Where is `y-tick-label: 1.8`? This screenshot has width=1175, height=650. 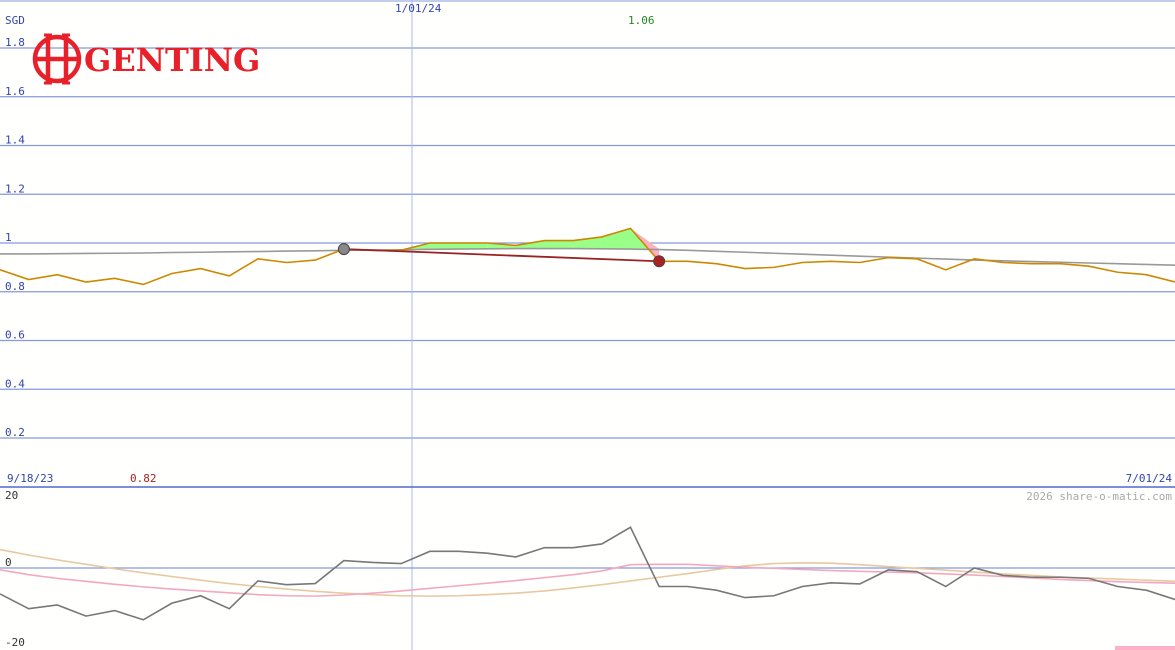 y-tick-label: 1.8 is located at coordinates (15, 42).